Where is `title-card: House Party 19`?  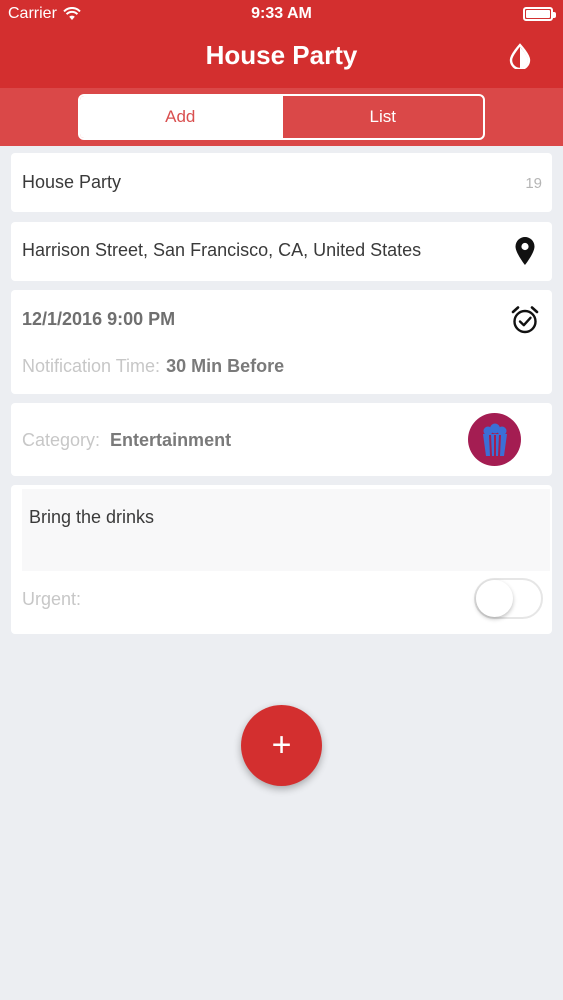 title-card: House Party 19 is located at coordinates (281, 182).